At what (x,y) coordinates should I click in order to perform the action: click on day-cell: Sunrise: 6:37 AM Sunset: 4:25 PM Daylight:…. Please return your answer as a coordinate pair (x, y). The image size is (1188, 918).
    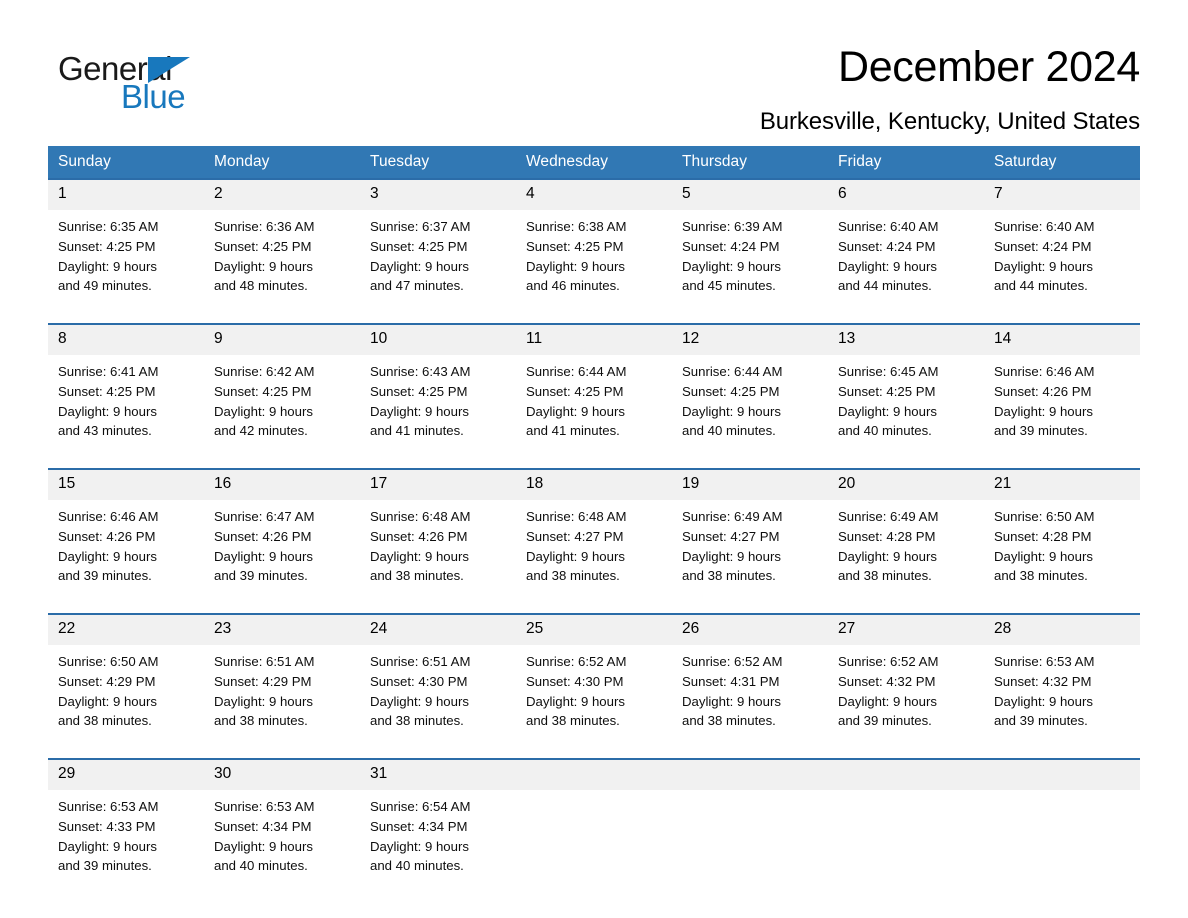
    Looking at the image, I should click on (438, 267).